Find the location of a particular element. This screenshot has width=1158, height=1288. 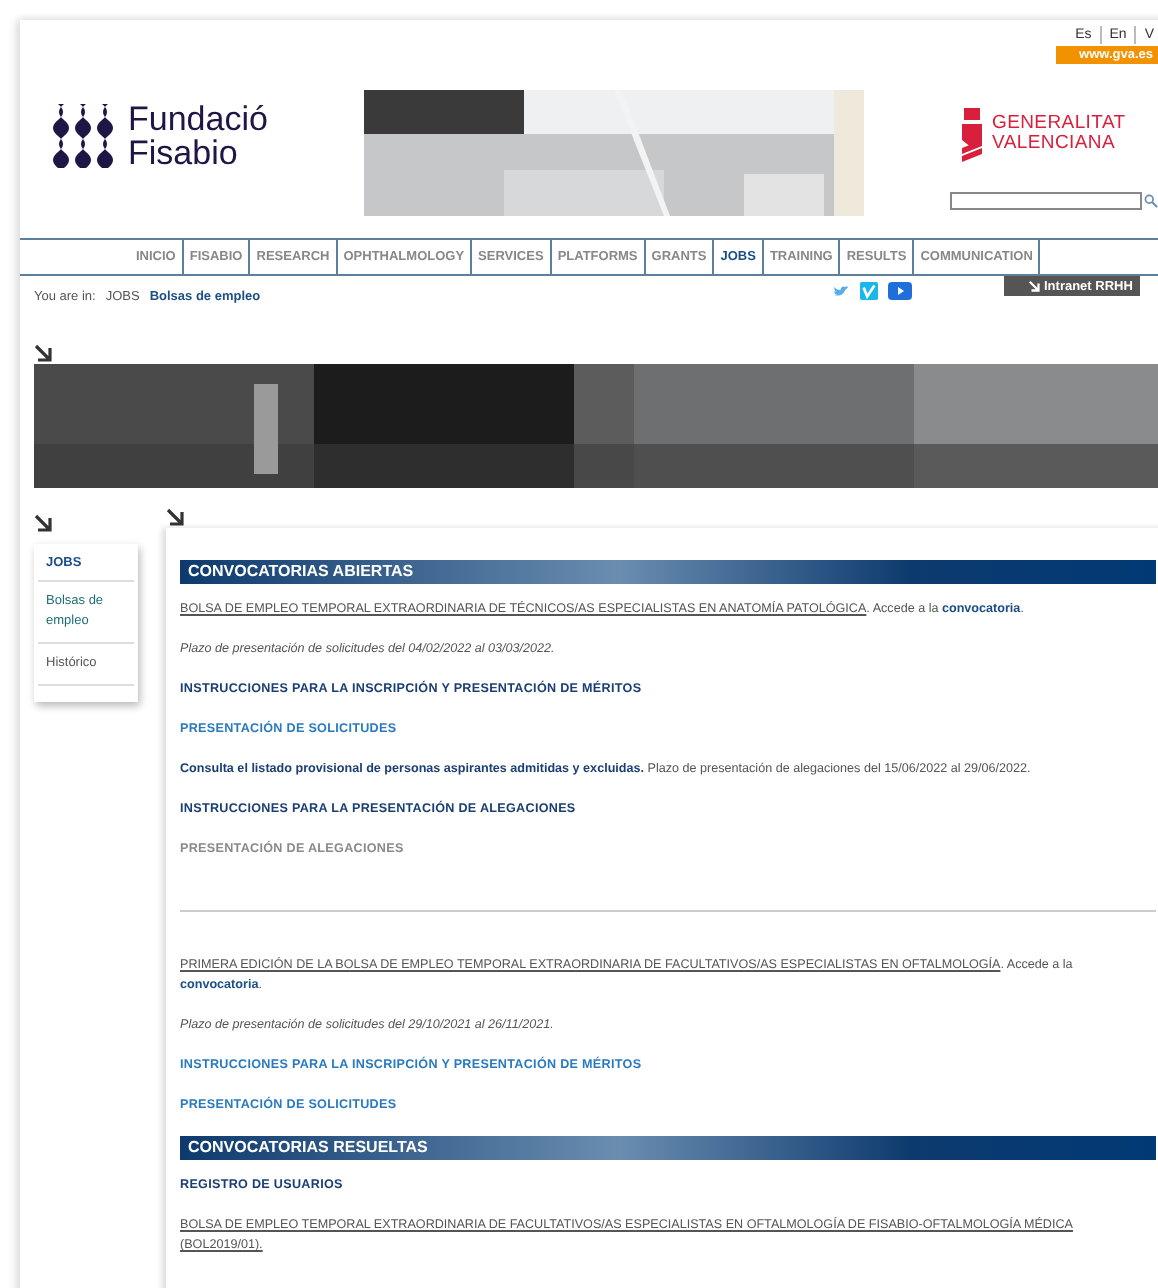

gva-logo-text: GENERALITAT VALENCIANA is located at coordinates (1059, 134).